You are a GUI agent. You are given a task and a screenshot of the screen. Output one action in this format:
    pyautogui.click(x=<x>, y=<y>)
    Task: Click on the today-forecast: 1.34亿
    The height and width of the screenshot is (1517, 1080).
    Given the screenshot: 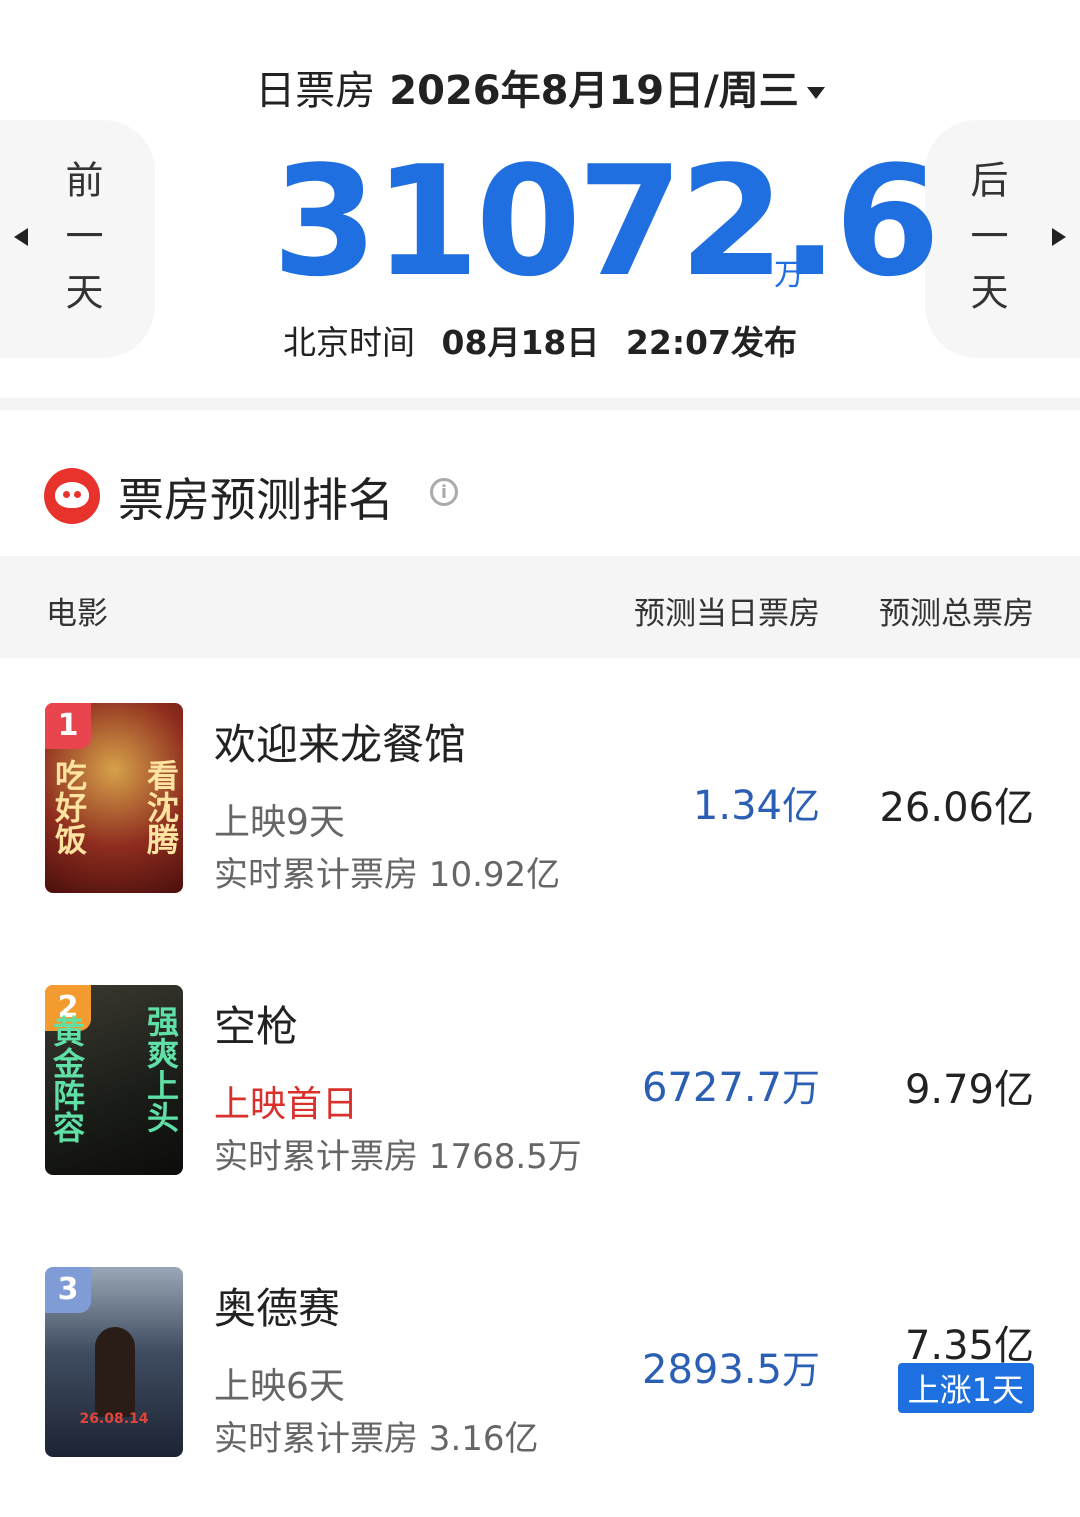 What is the action you would take?
    pyautogui.click(x=756, y=802)
    